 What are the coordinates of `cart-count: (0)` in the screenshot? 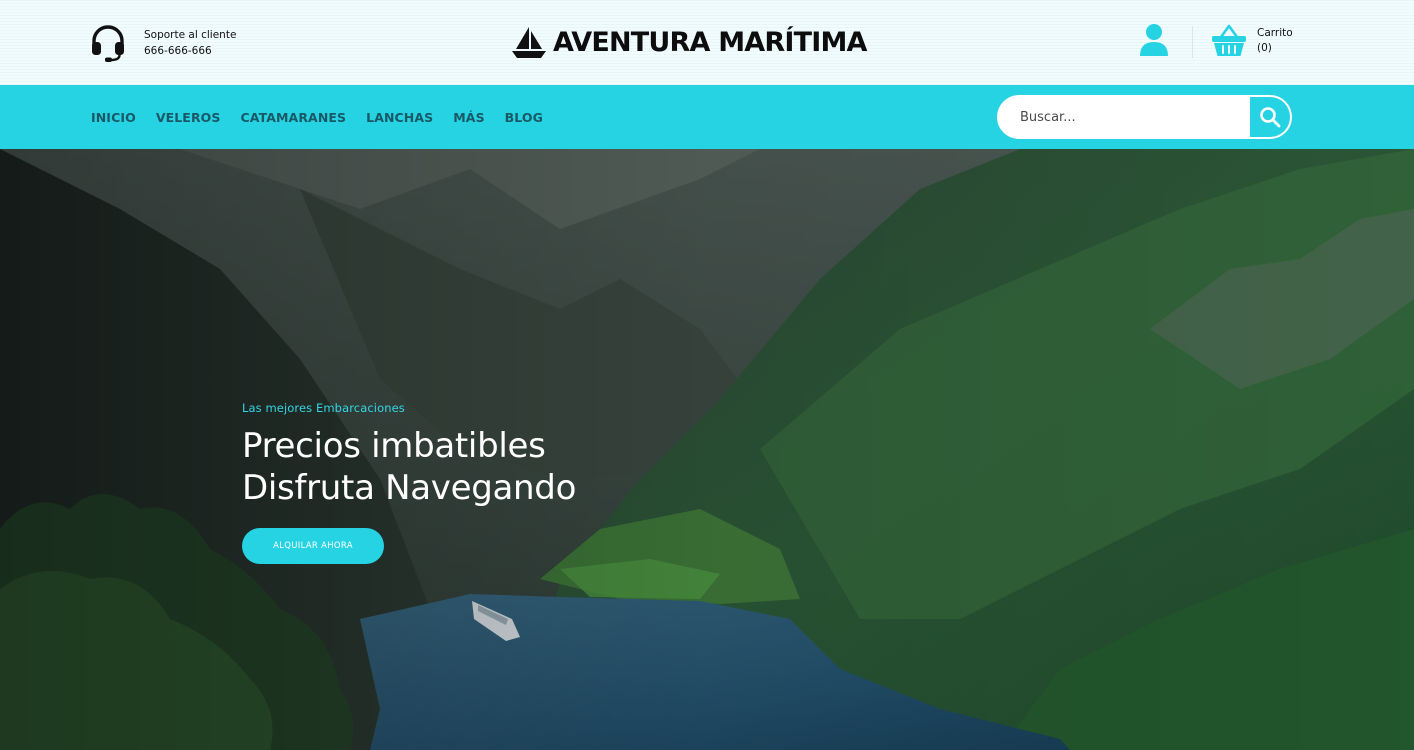 It's located at (1264, 48).